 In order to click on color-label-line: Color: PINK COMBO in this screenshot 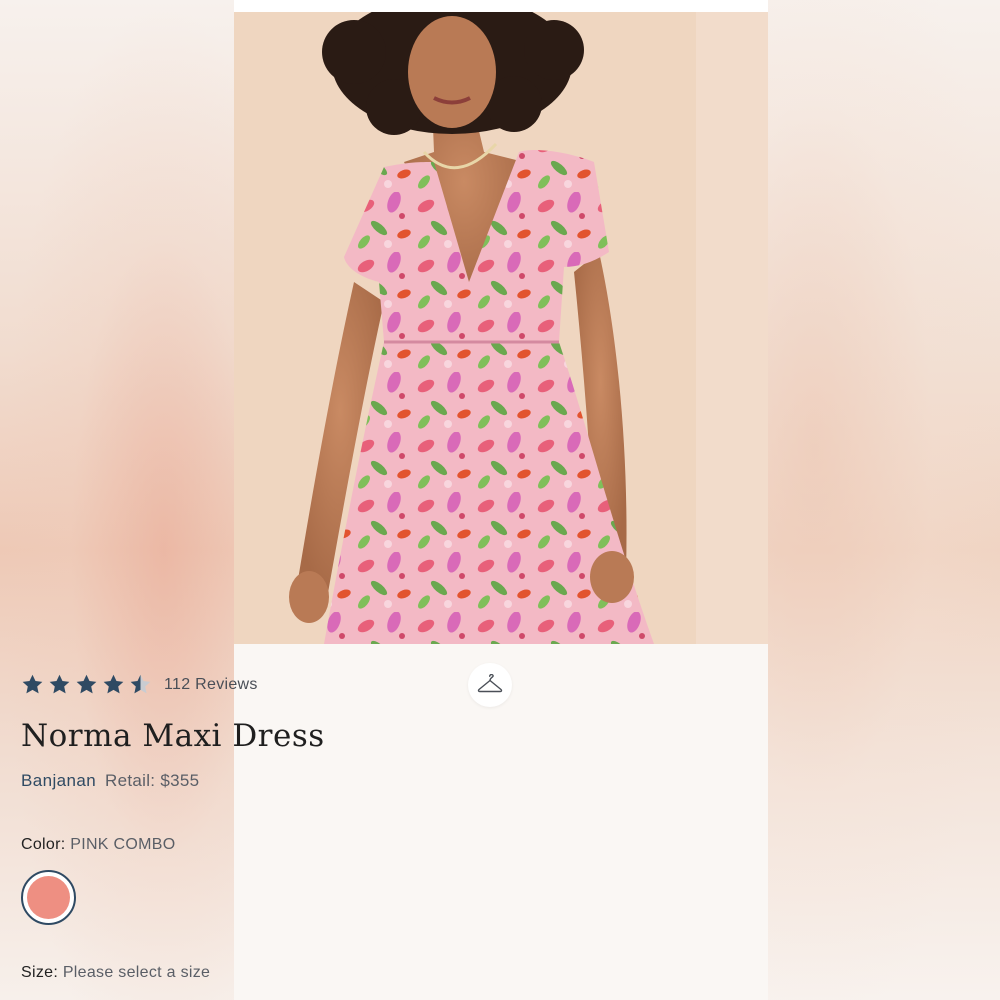, I will do `click(98, 845)`.